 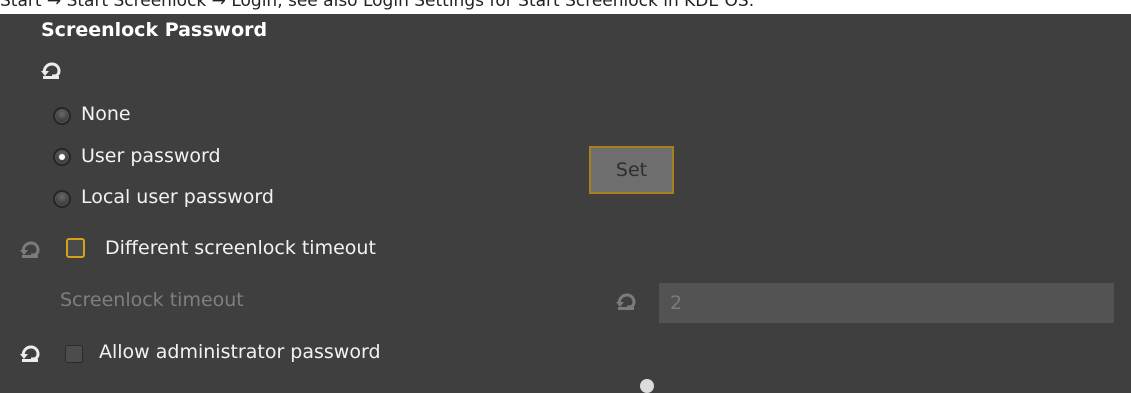 I want to click on screenlock-timeout-label: Screenlock timeout, so click(x=152, y=300).